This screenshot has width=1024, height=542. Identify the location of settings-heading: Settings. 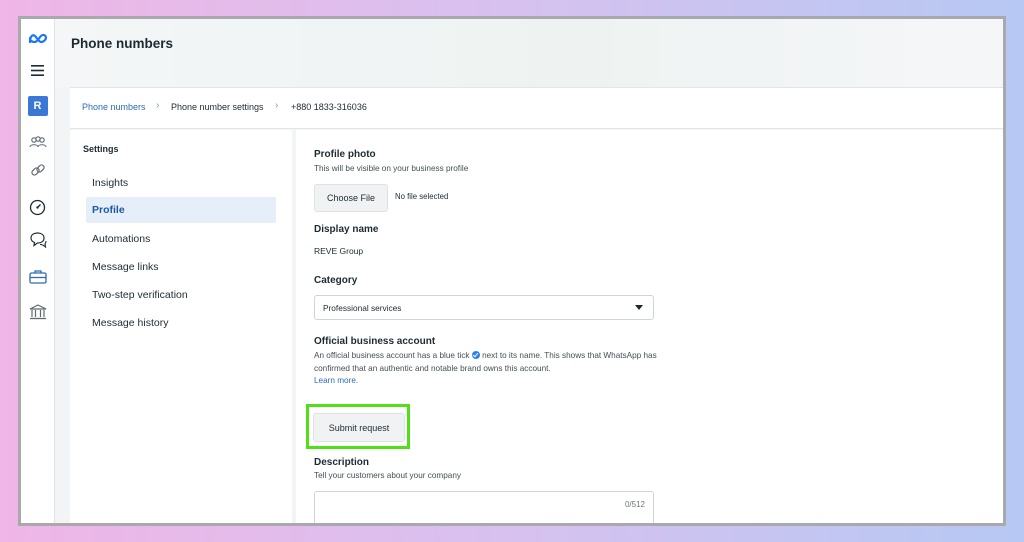
(101, 149).